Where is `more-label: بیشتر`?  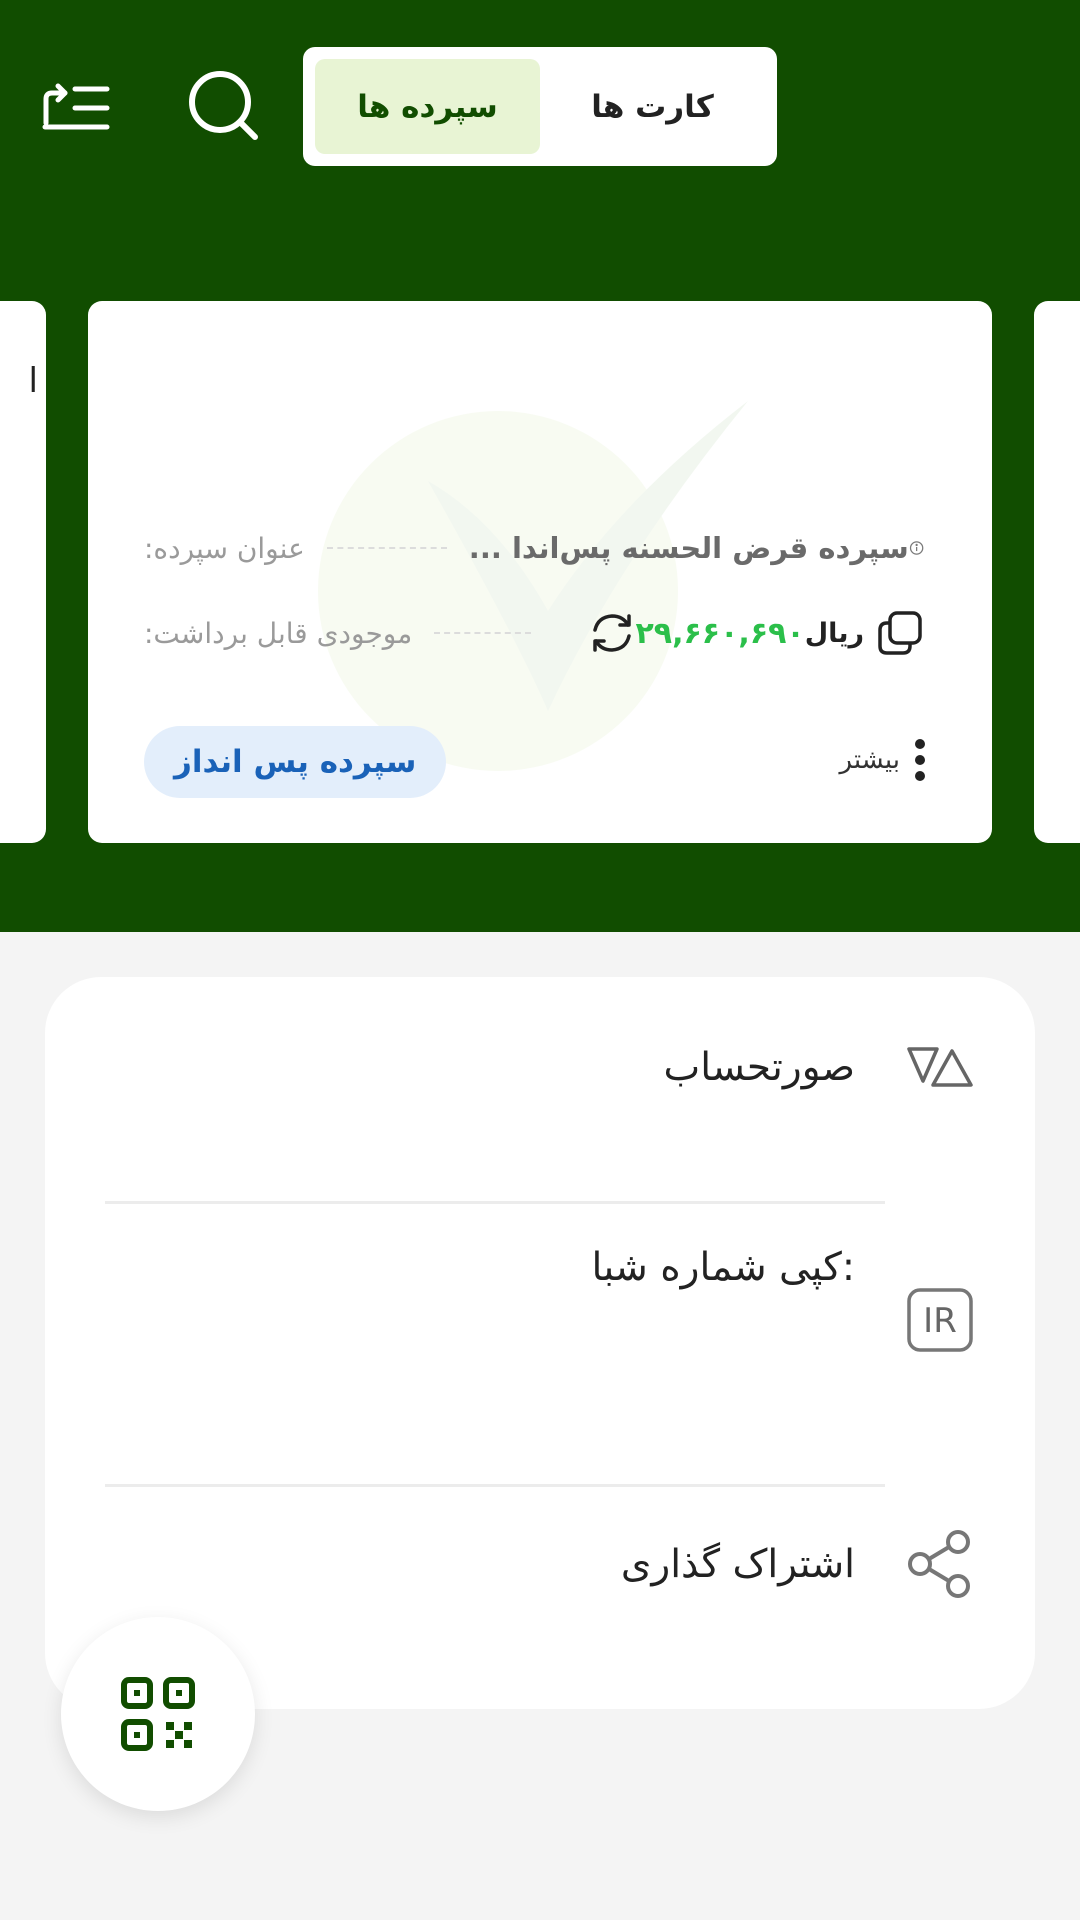
more-label: بیشتر is located at coordinates (869, 760).